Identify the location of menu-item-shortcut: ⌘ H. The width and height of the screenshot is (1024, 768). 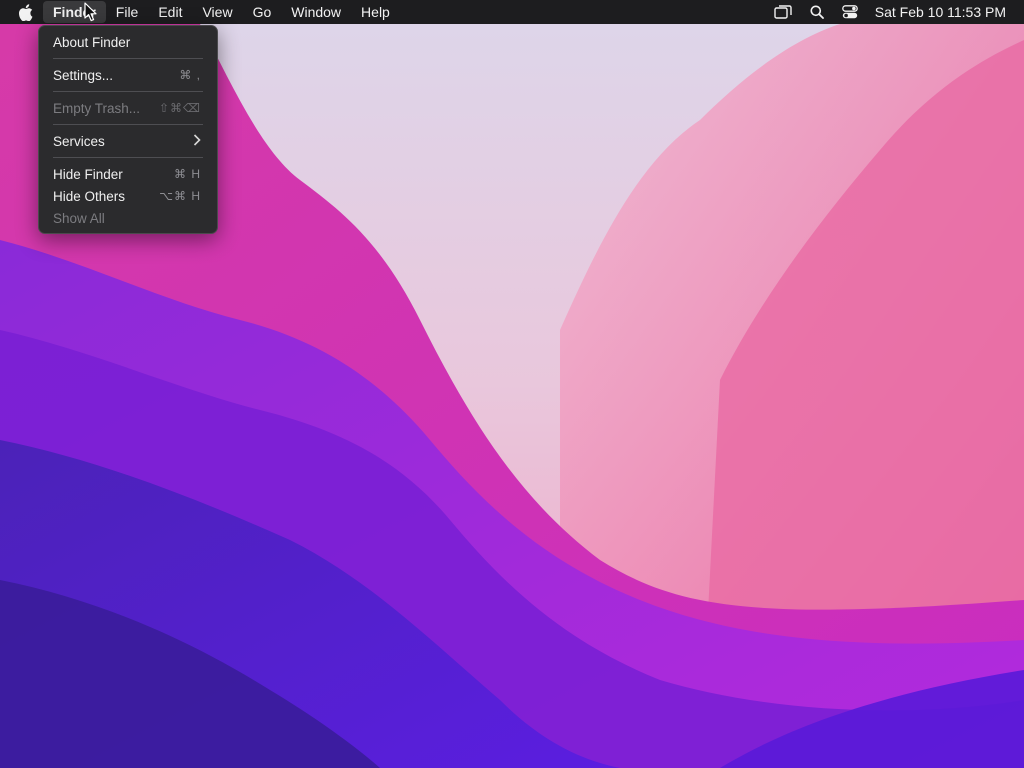
(187, 174).